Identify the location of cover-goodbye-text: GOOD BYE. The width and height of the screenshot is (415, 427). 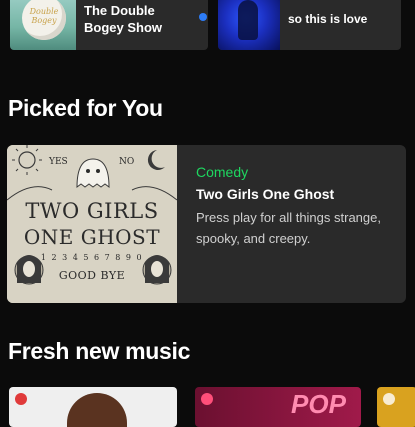
(92, 275).